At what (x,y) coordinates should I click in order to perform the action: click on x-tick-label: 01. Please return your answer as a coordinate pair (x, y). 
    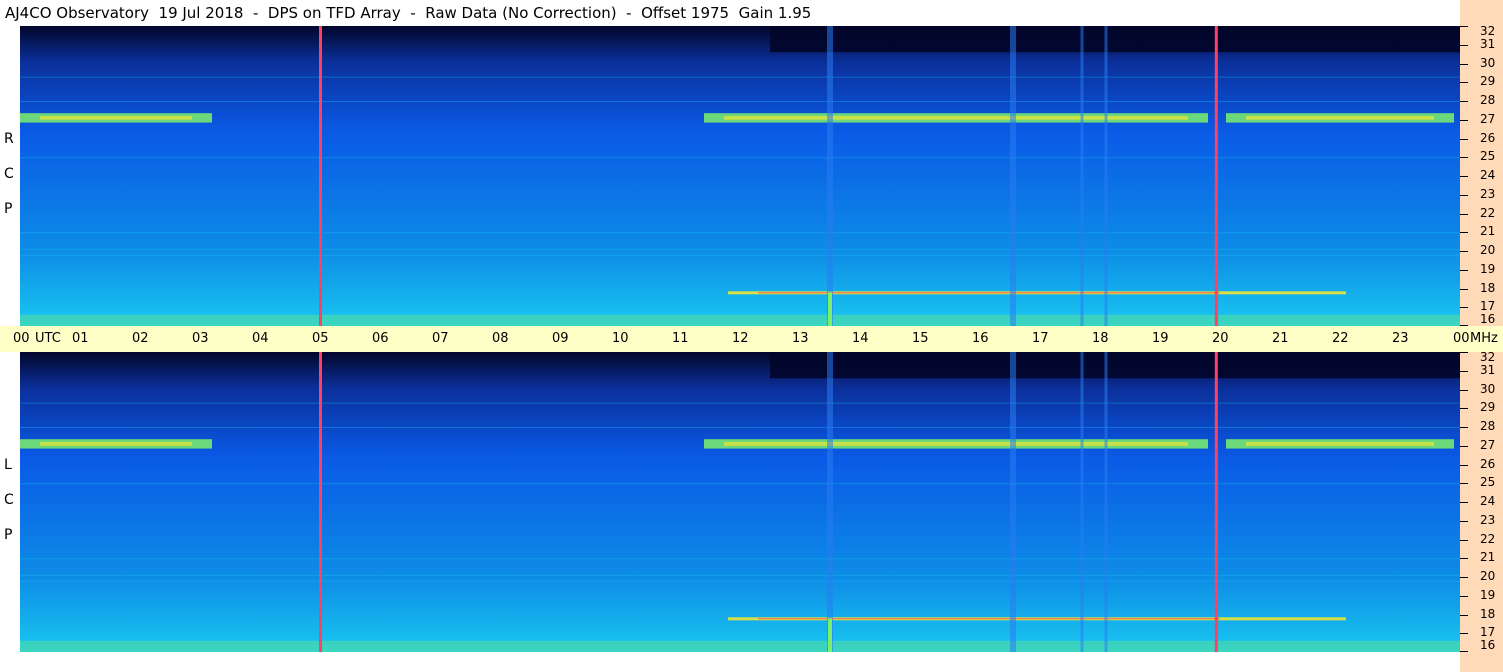
    Looking at the image, I should click on (80, 338).